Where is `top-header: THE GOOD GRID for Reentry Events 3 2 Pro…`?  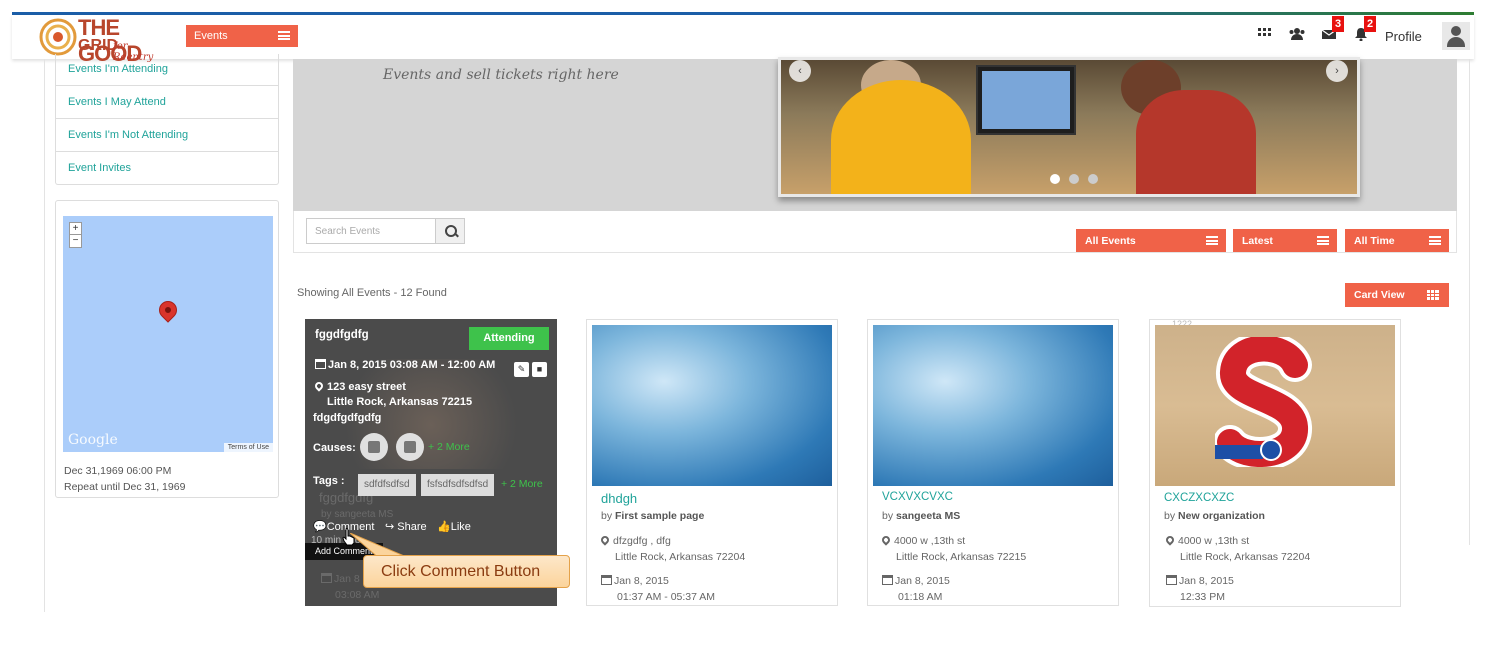 top-header: THE GOOD GRID for Reentry Events 3 2 Pro… is located at coordinates (743, 40).